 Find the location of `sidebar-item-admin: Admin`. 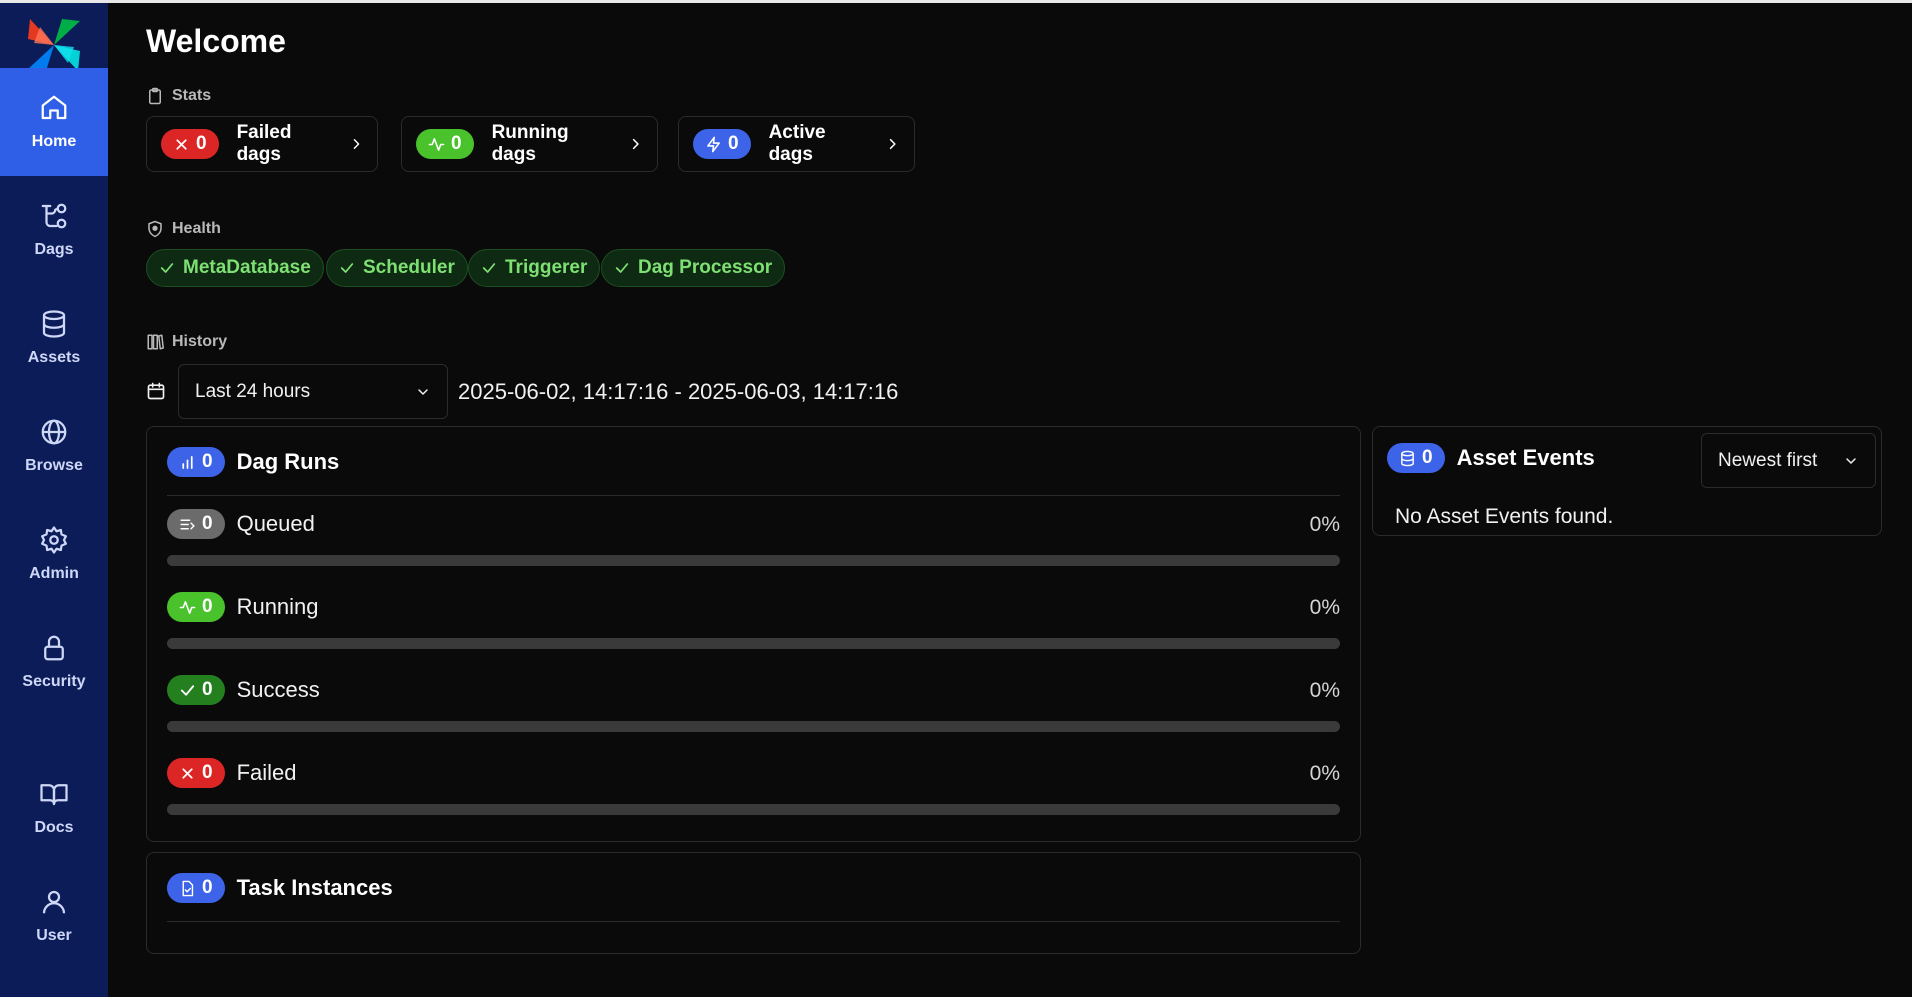

sidebar-item-admin: Admin is located at coordinates (54, 554).